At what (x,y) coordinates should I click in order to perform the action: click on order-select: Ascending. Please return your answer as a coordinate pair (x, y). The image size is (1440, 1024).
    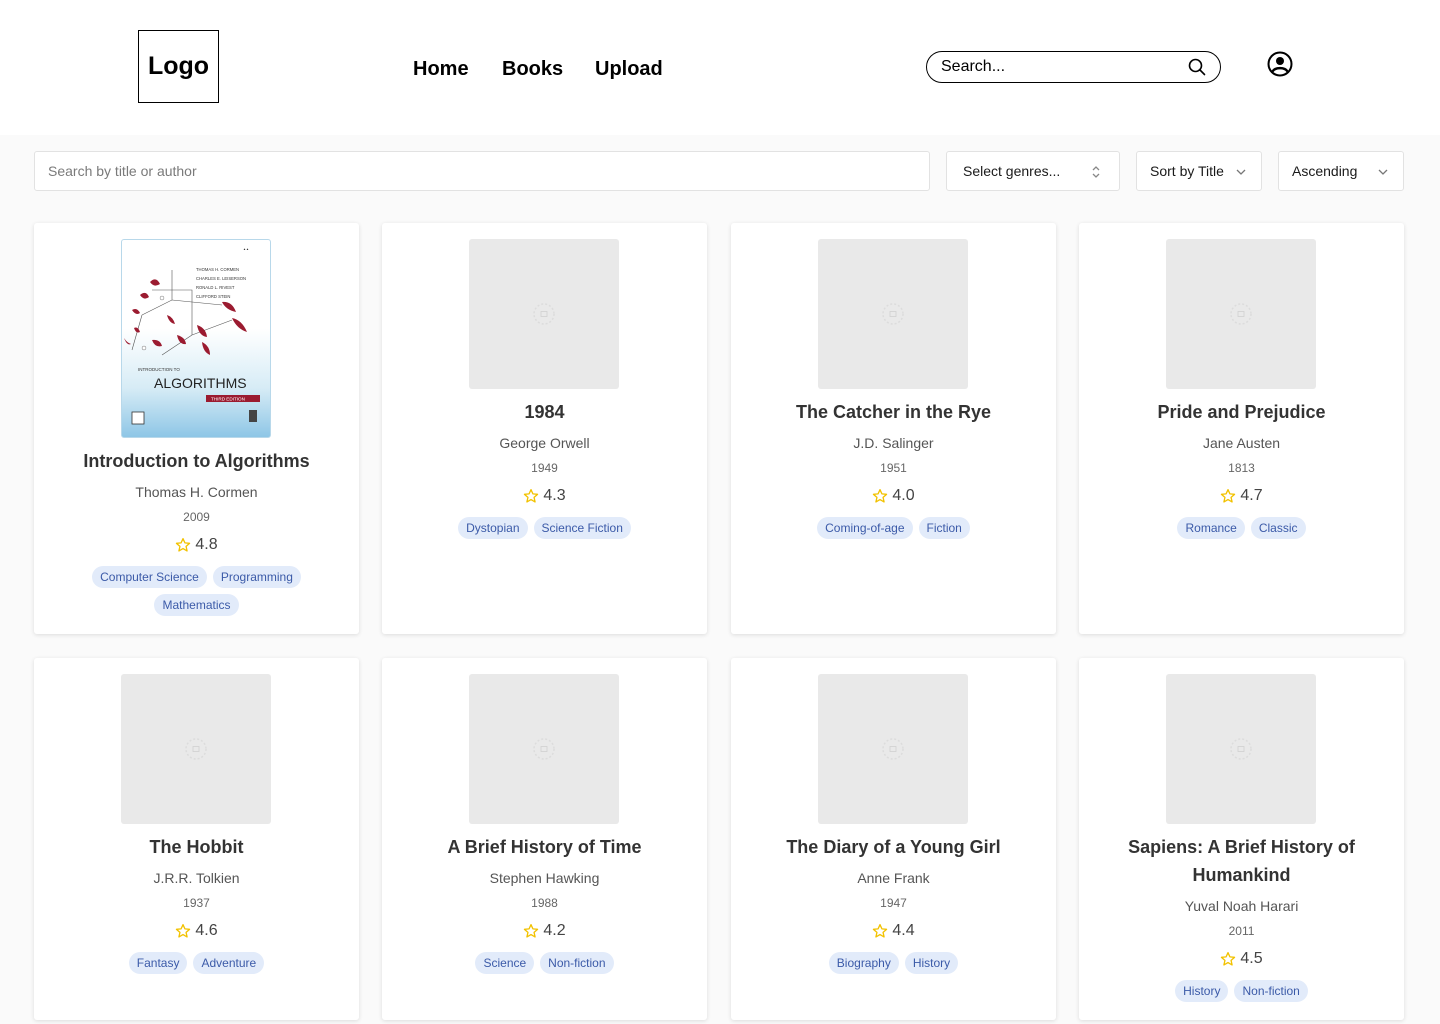
    Looking at the image, I should click on (1341, 171).